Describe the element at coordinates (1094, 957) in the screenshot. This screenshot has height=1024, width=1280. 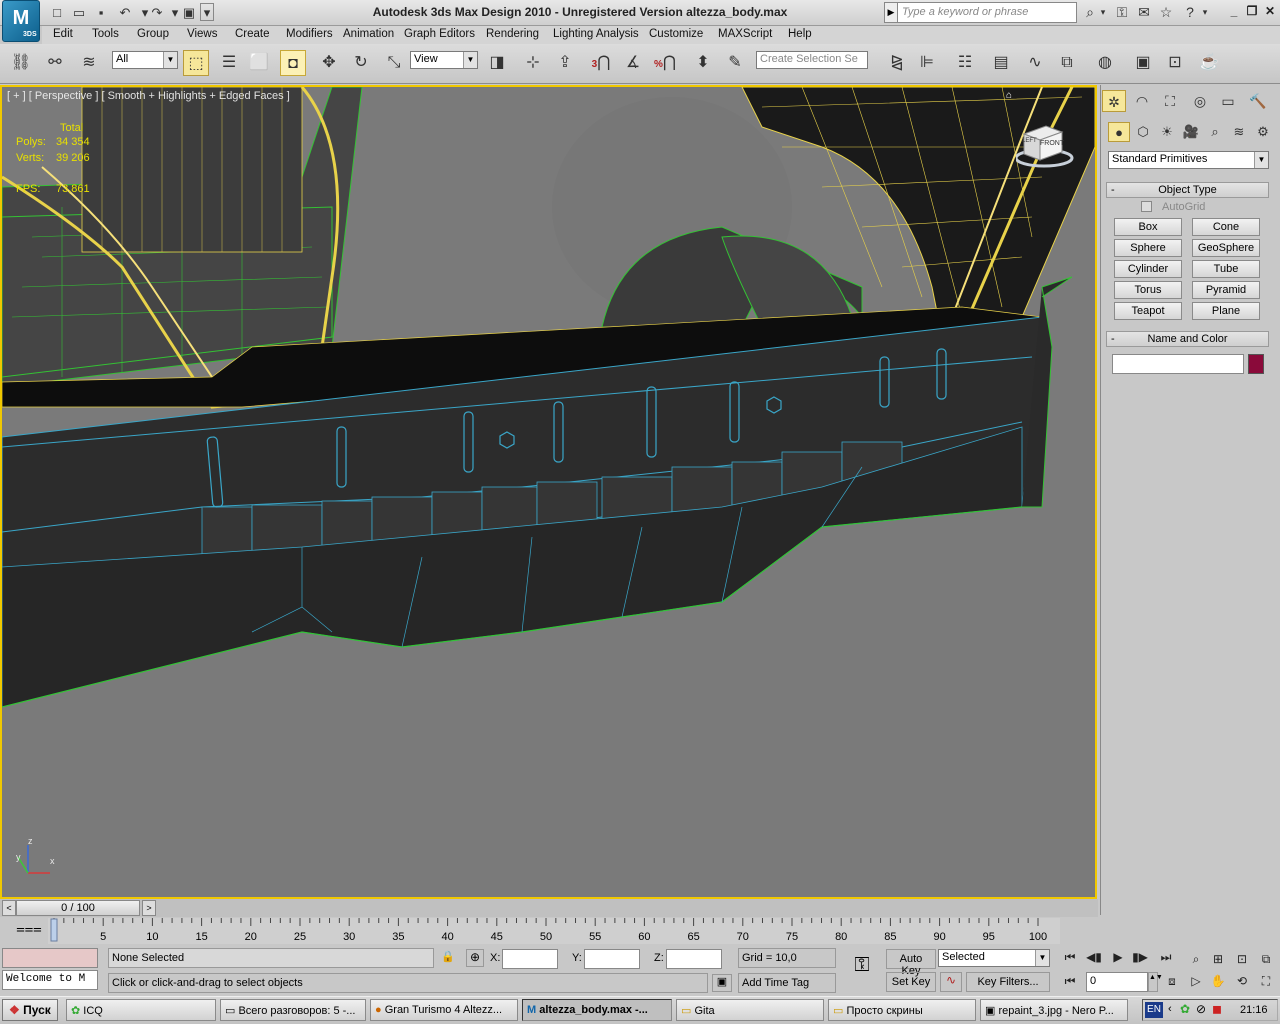
I see `previous-frame-icon: ◀▮` at that location.